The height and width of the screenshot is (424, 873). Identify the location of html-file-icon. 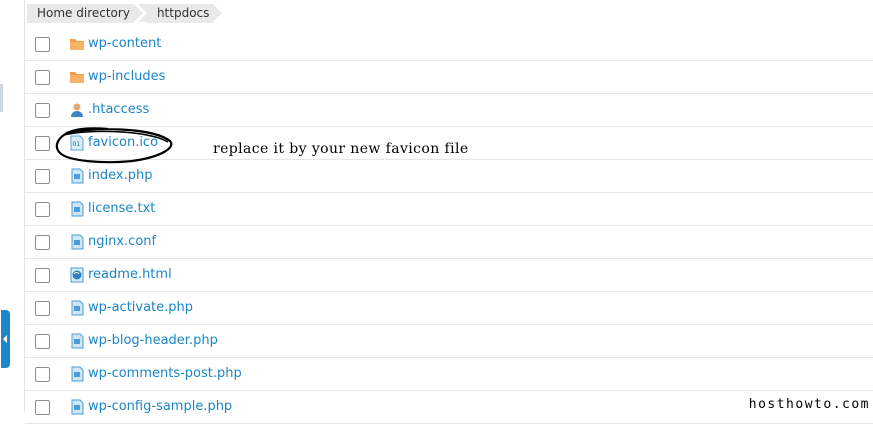
(77, 275).